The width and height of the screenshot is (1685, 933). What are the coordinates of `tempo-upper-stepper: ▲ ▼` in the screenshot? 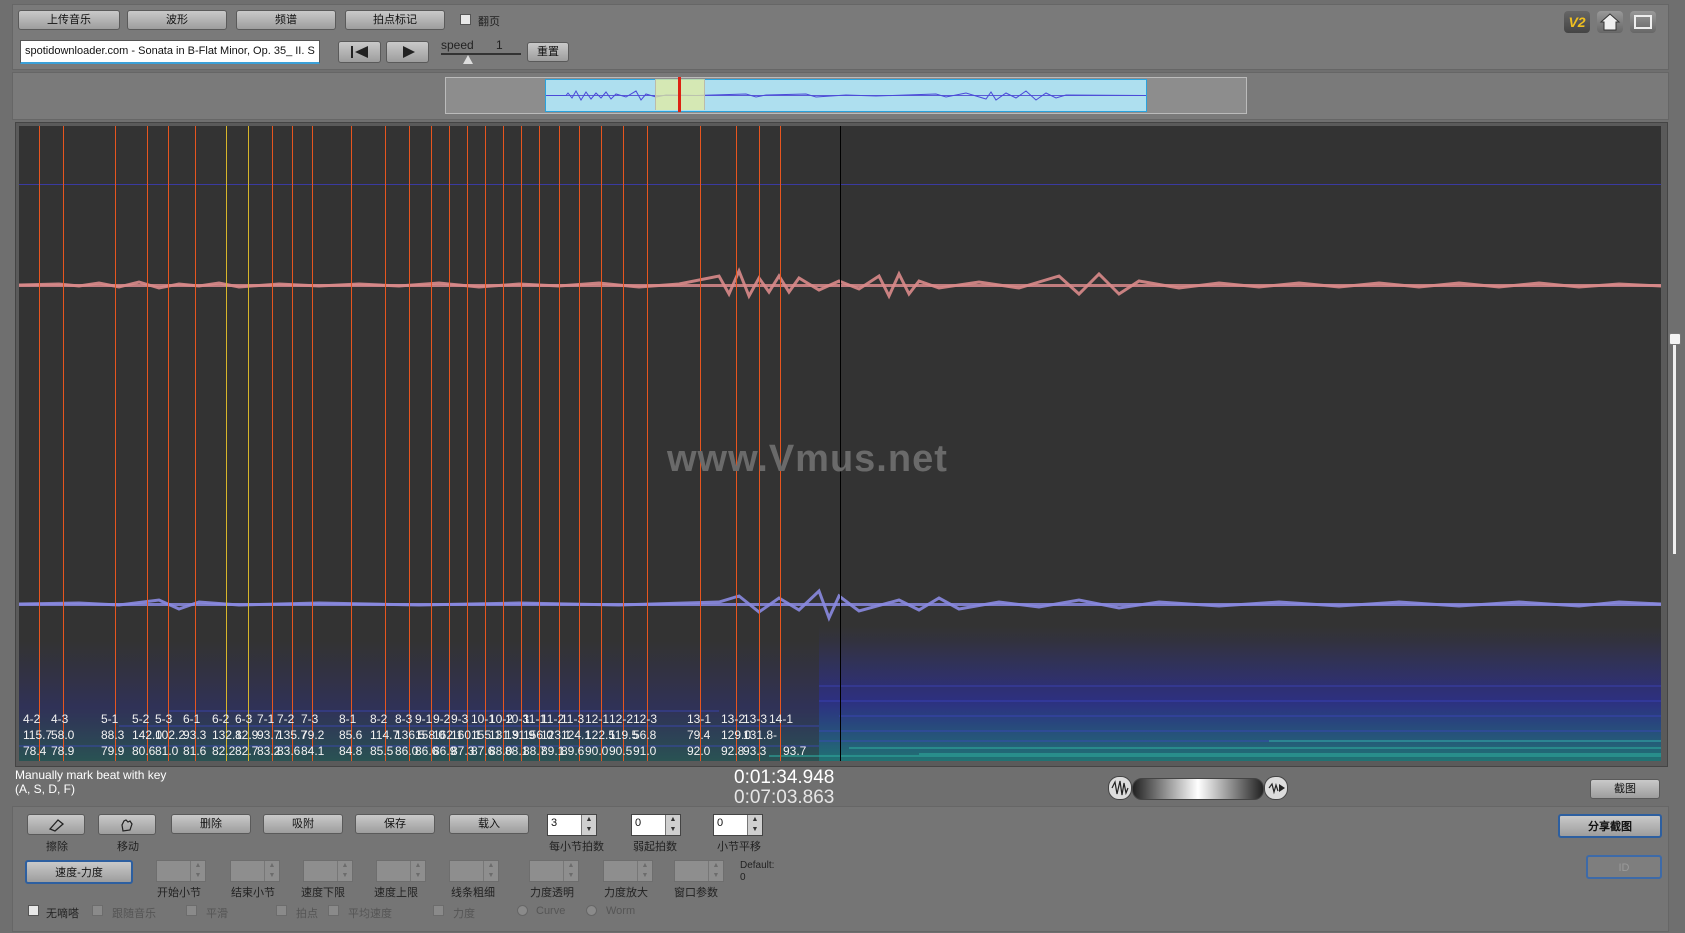 It's located at (401, 871).